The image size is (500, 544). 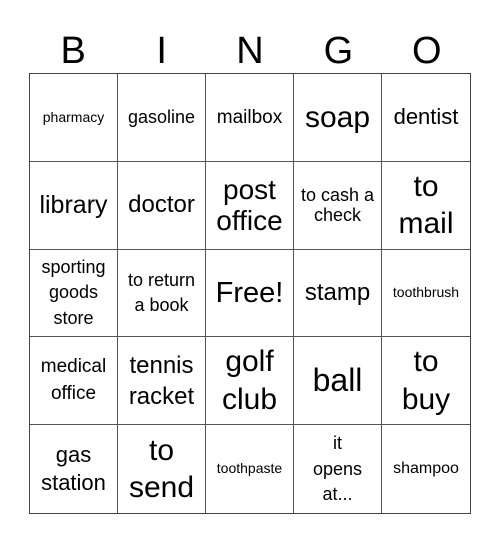 I want to click on bingo-cell: gasoline, so click(x=162, y=118).